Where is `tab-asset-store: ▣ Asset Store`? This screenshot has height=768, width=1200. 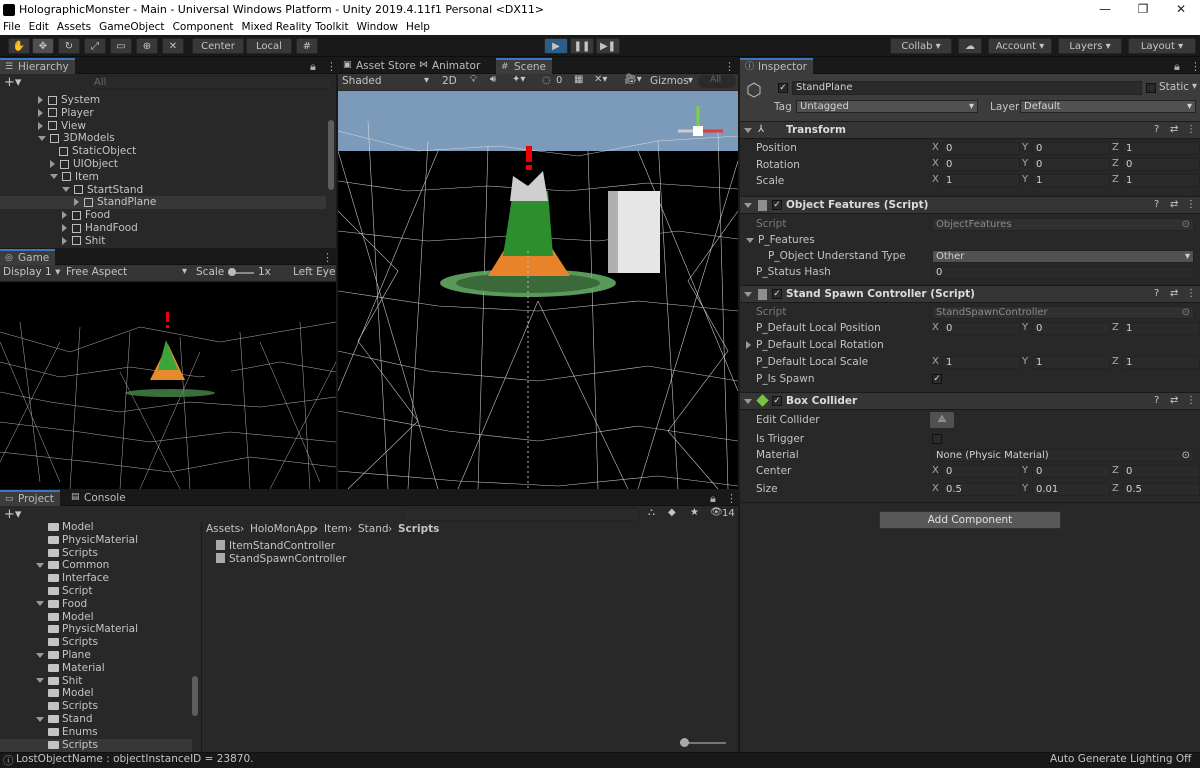
tab-asset-store: ▣ Asset Store is located at coordinates (380, 66).